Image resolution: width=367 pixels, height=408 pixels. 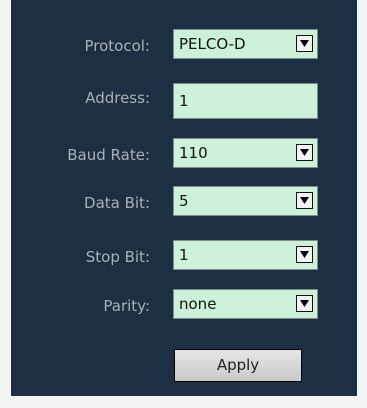 I want to click on parity-value: none, so click(x=198, y=304).